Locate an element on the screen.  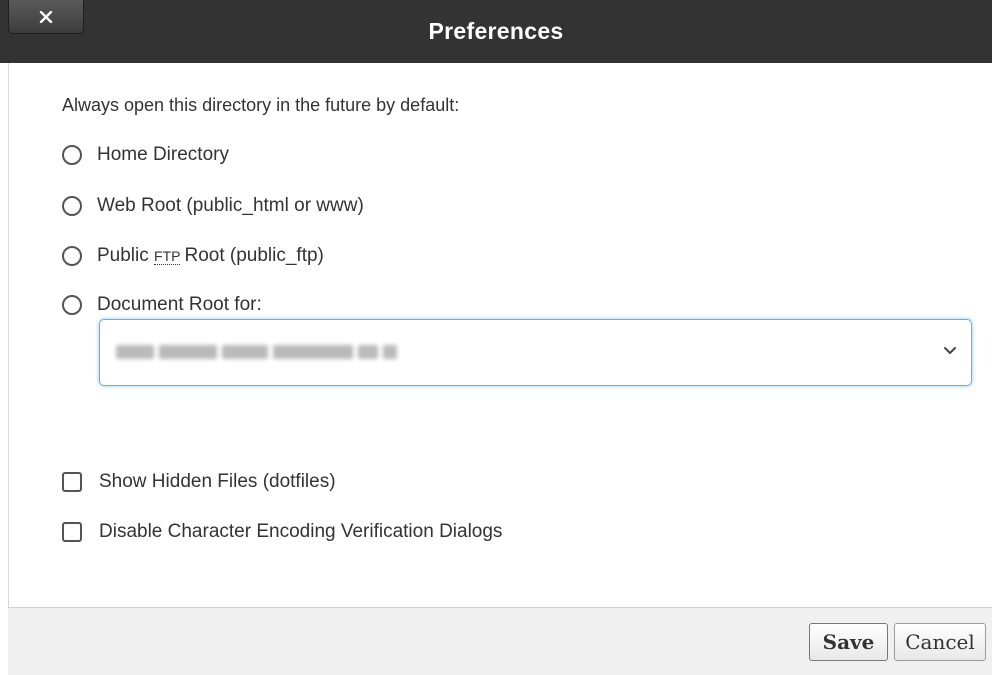
radio-web-root-label: Web Root (public_html or www) is located at coordinates (230, 205).